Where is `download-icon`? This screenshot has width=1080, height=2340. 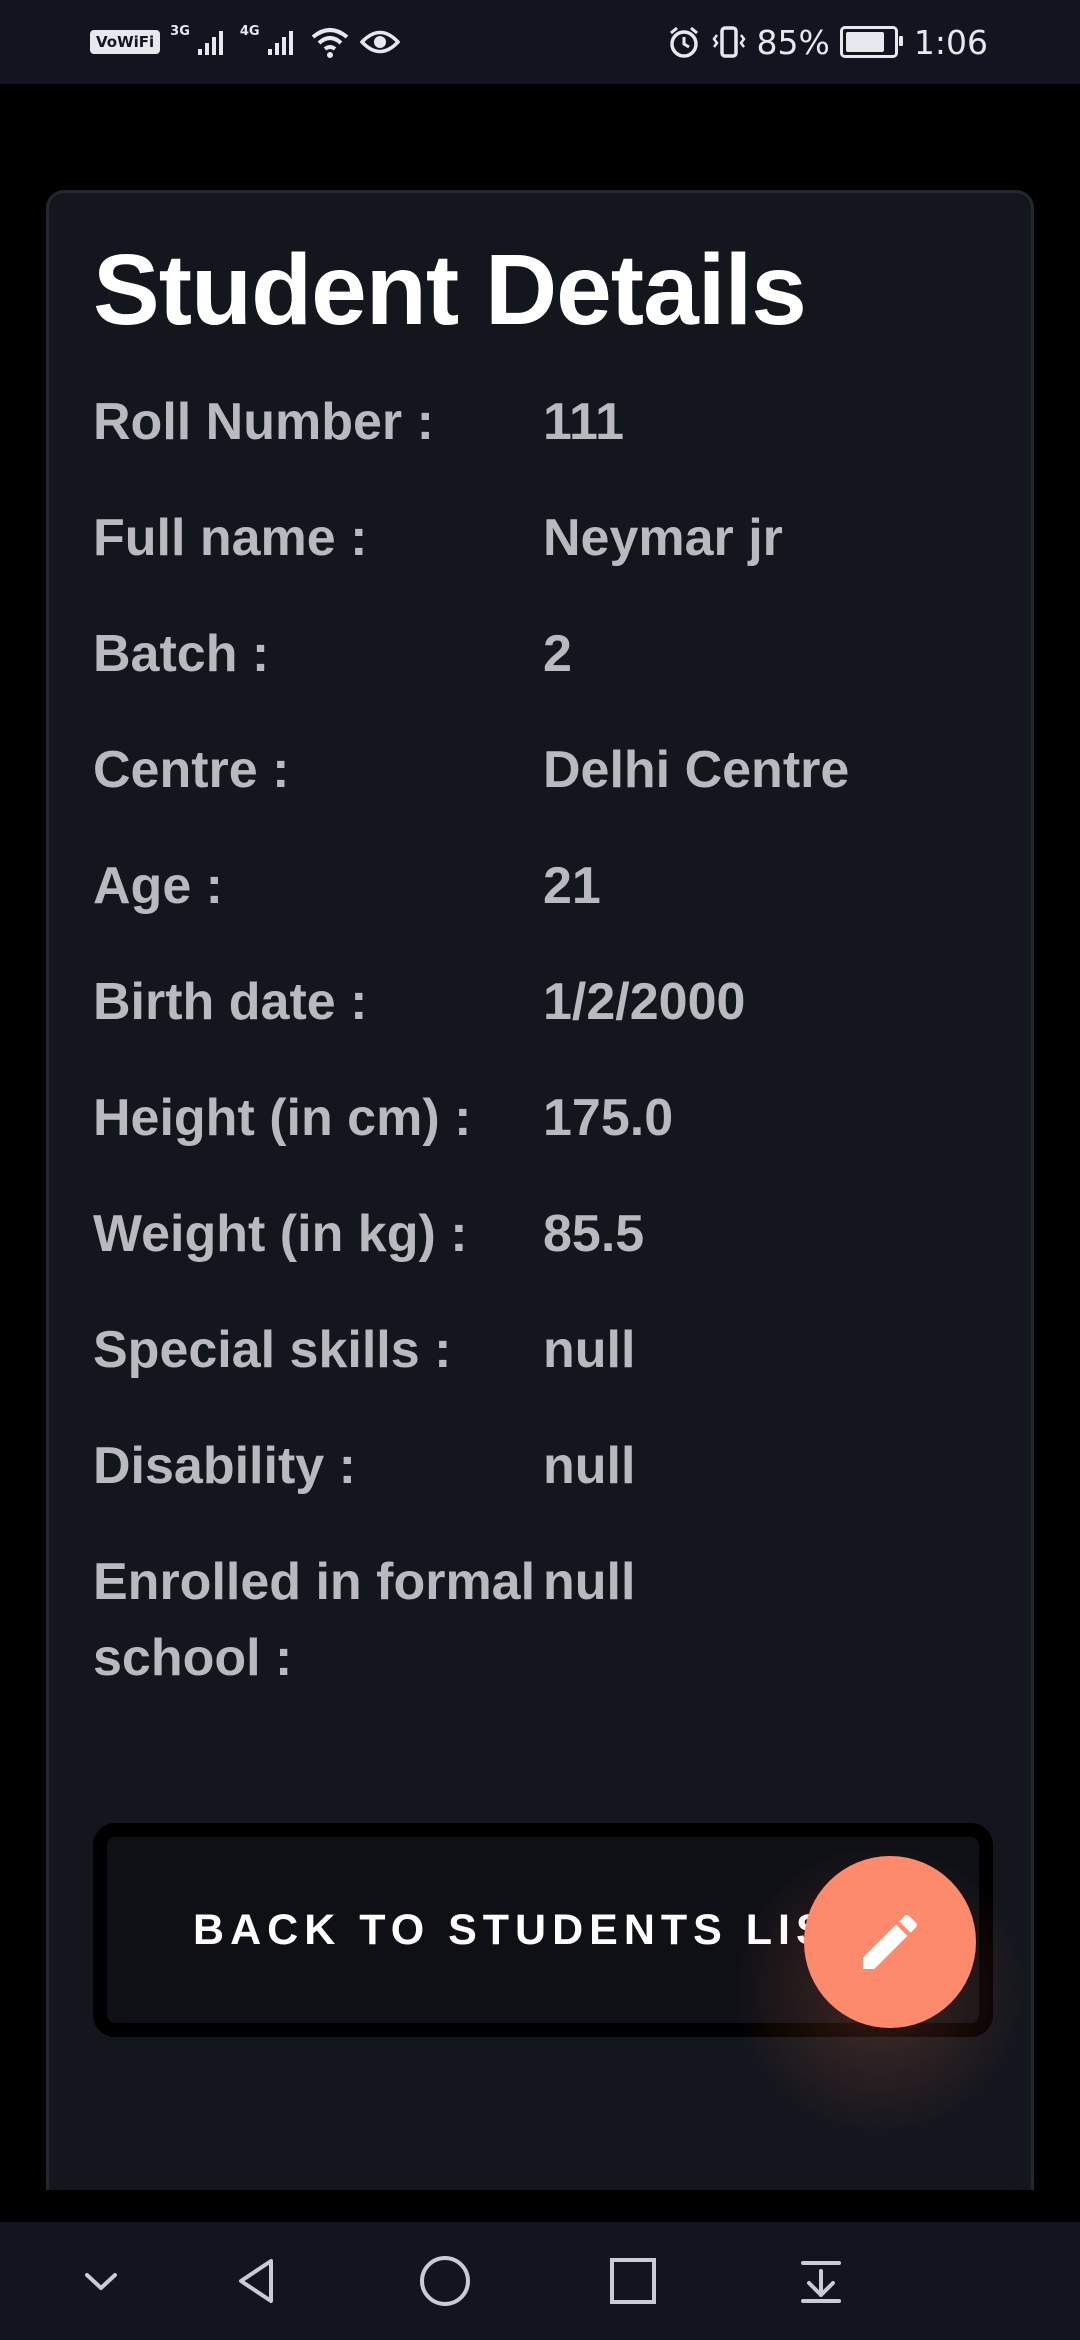 download-icon is located at coordinates (821, 2282).